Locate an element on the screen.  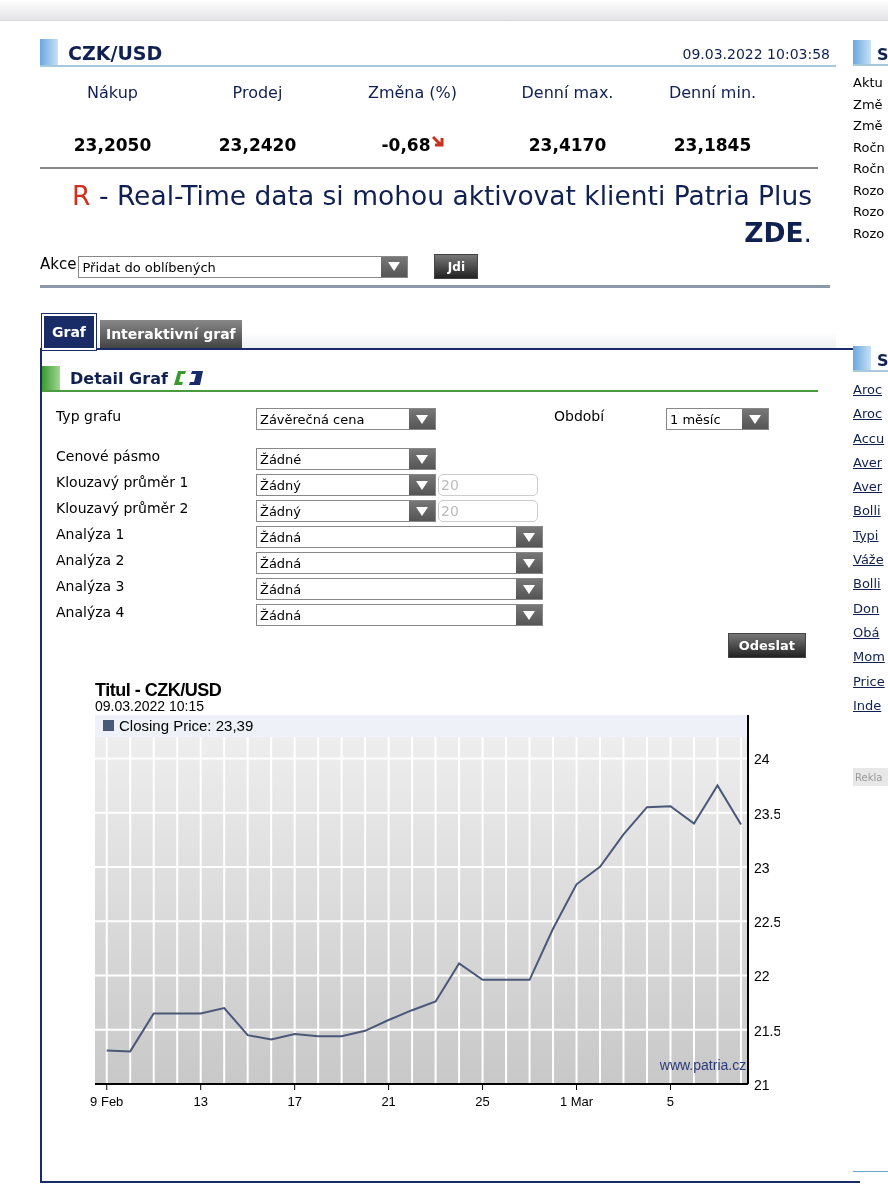
field-label: Klouzavý průměr 2 is located at coordinates (123, 508).